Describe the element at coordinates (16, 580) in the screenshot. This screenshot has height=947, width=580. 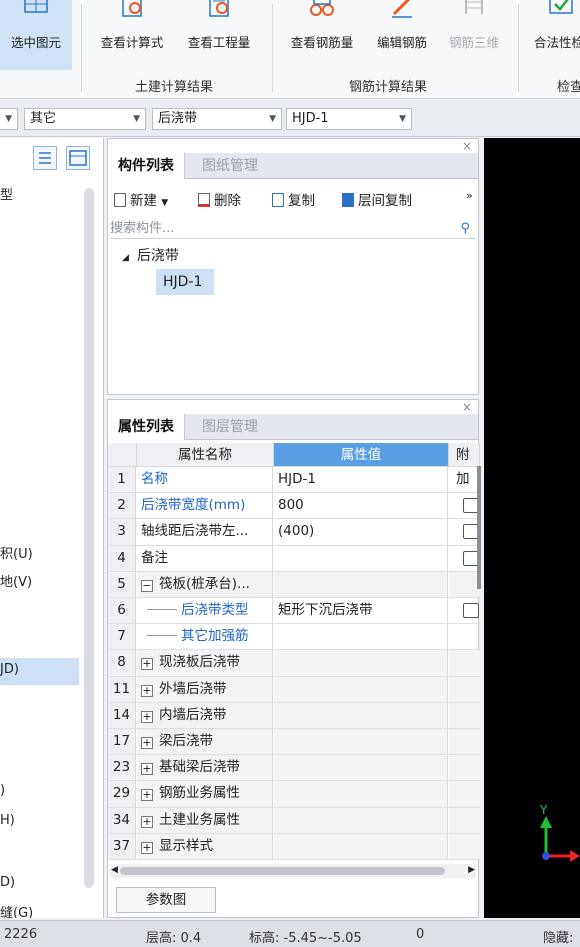
I see `tree-item: 地(V)` at that location.